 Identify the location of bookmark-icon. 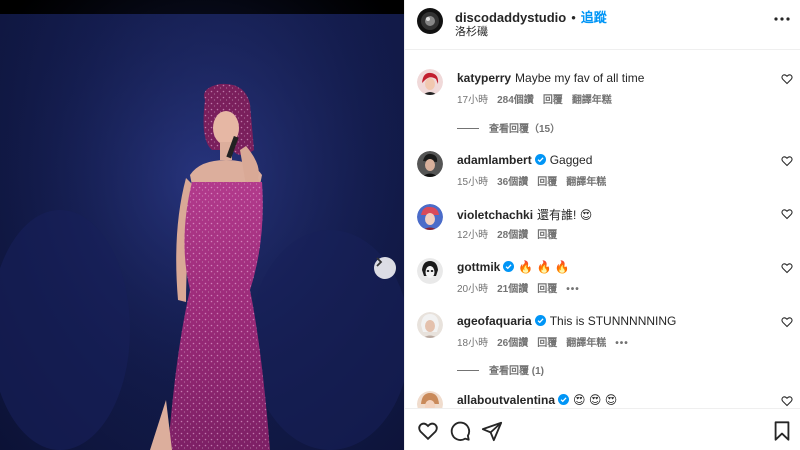
(782, 431).